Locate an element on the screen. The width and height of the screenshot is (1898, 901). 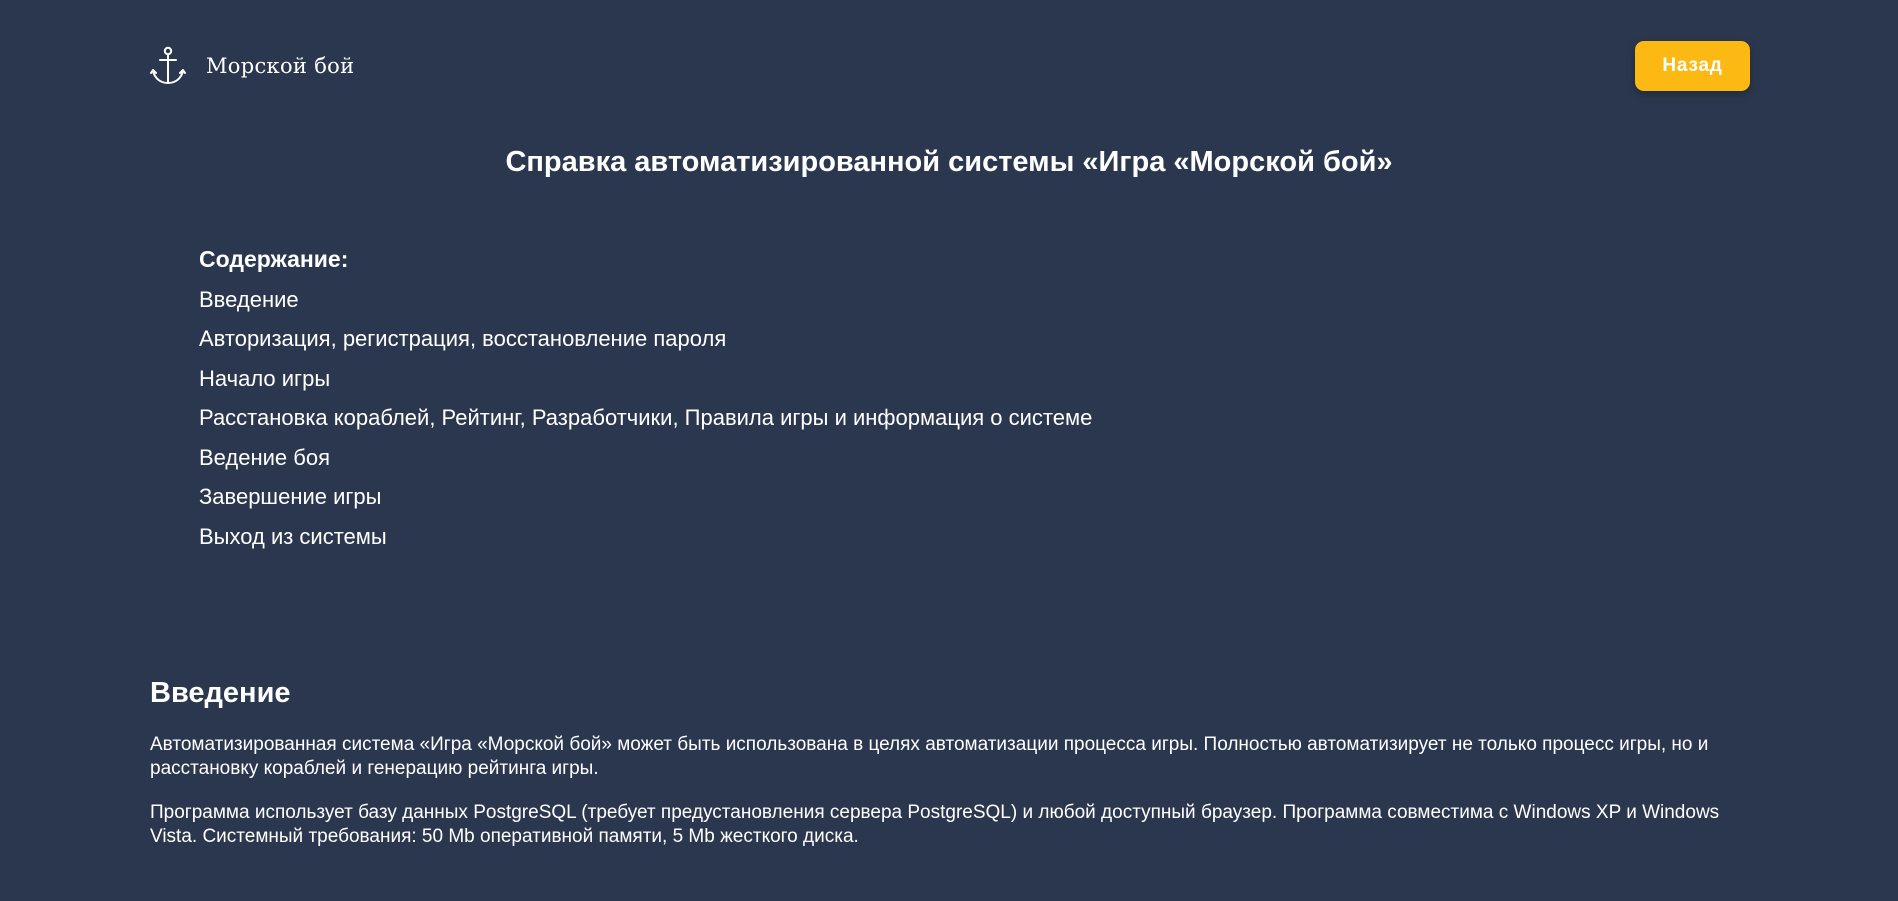
logo: Морской бой is located at coordinates (252, 66).